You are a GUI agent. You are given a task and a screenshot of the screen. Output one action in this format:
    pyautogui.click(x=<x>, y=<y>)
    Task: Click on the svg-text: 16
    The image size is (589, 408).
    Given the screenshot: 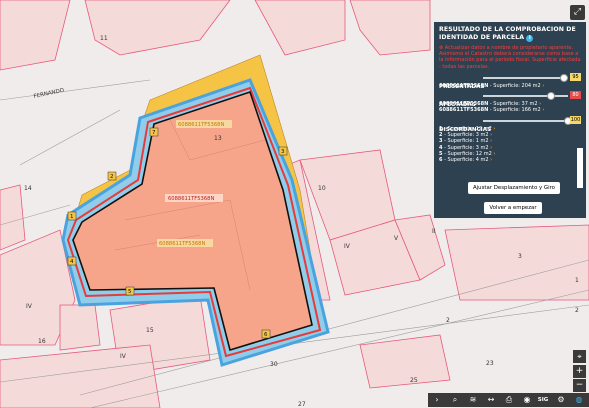 What is the action you would take?
    pyautogui.click(x=42, y=341)
    